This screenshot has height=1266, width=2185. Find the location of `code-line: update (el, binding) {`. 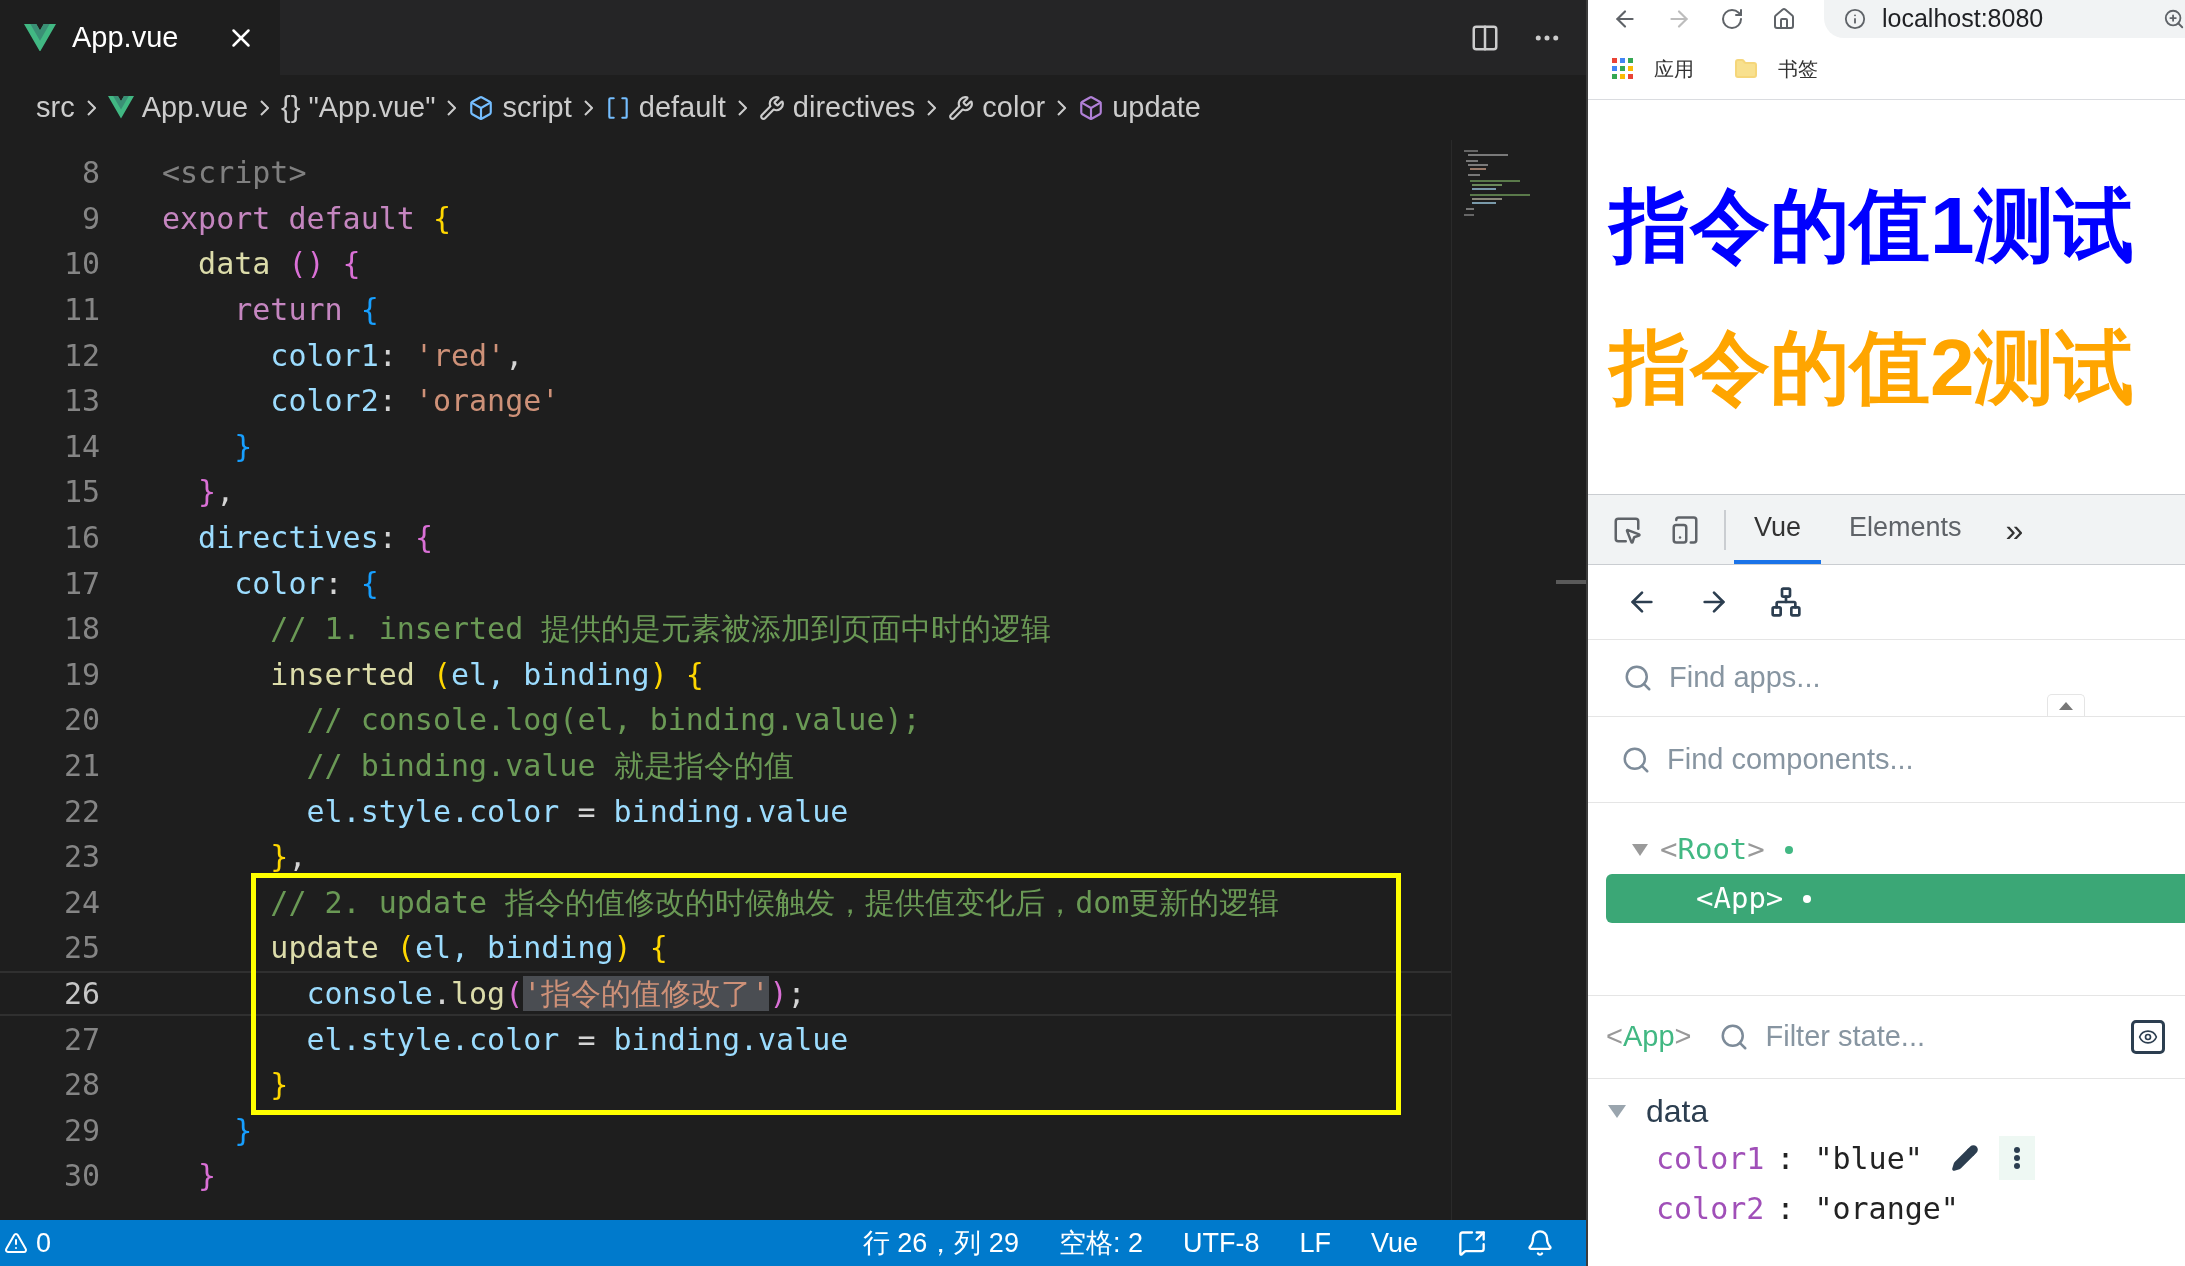

code-line: update (el, binding) { is located at coordinates (468, 948).